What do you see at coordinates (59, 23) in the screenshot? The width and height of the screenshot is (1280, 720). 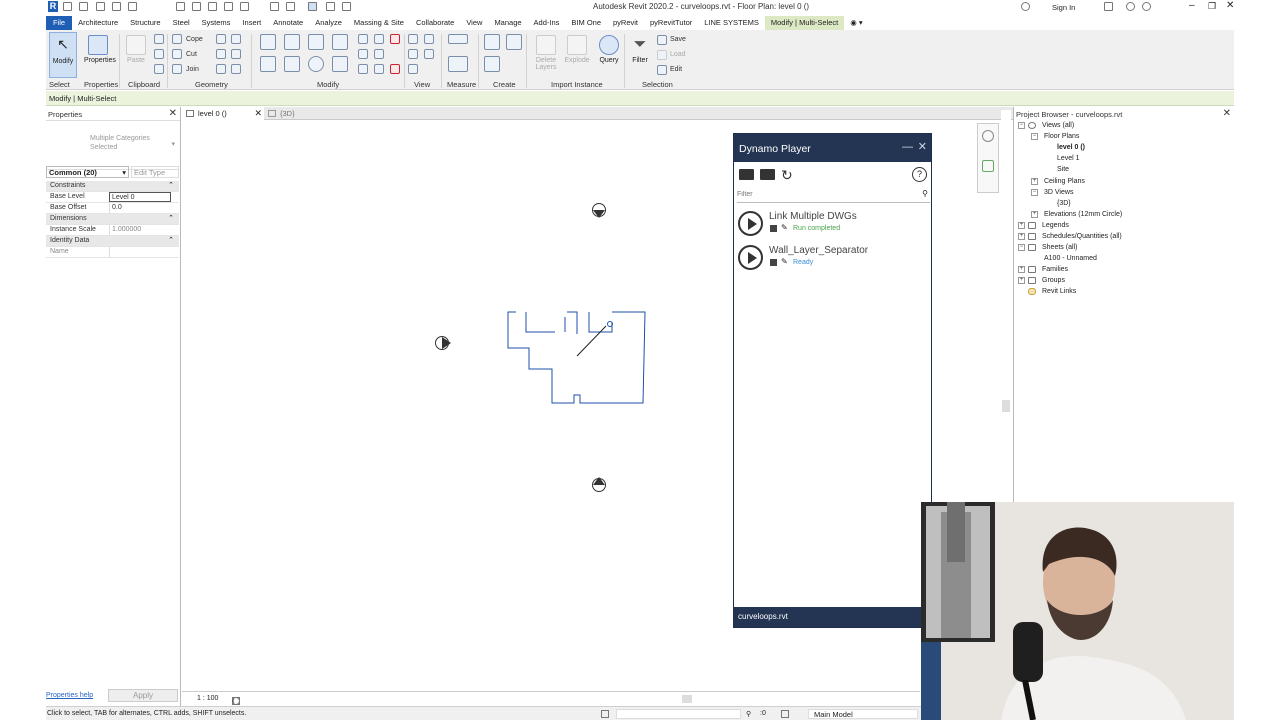 I see `tab-file: File` at bounding box center [59, 23].